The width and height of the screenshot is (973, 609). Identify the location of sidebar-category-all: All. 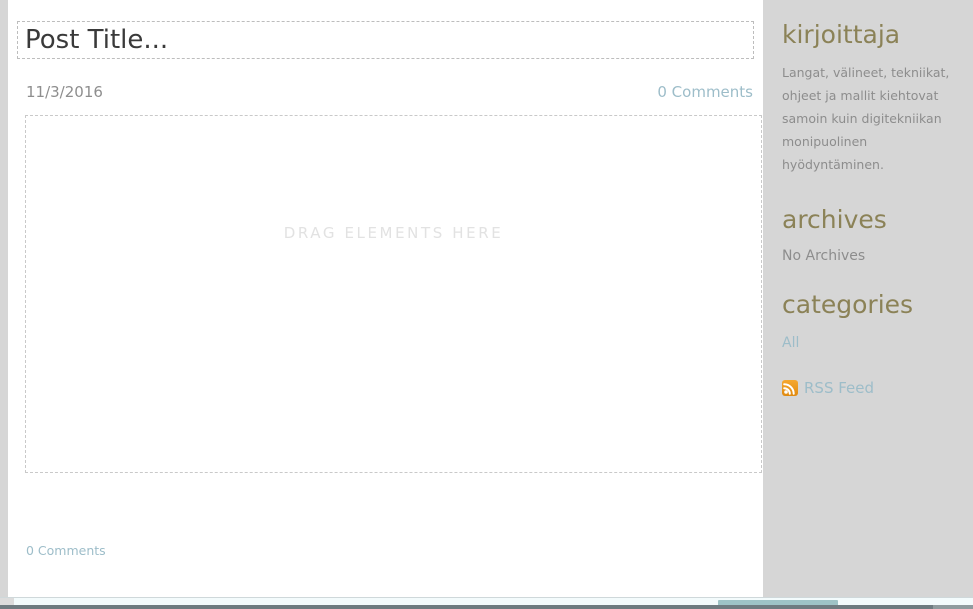
(871, 336).